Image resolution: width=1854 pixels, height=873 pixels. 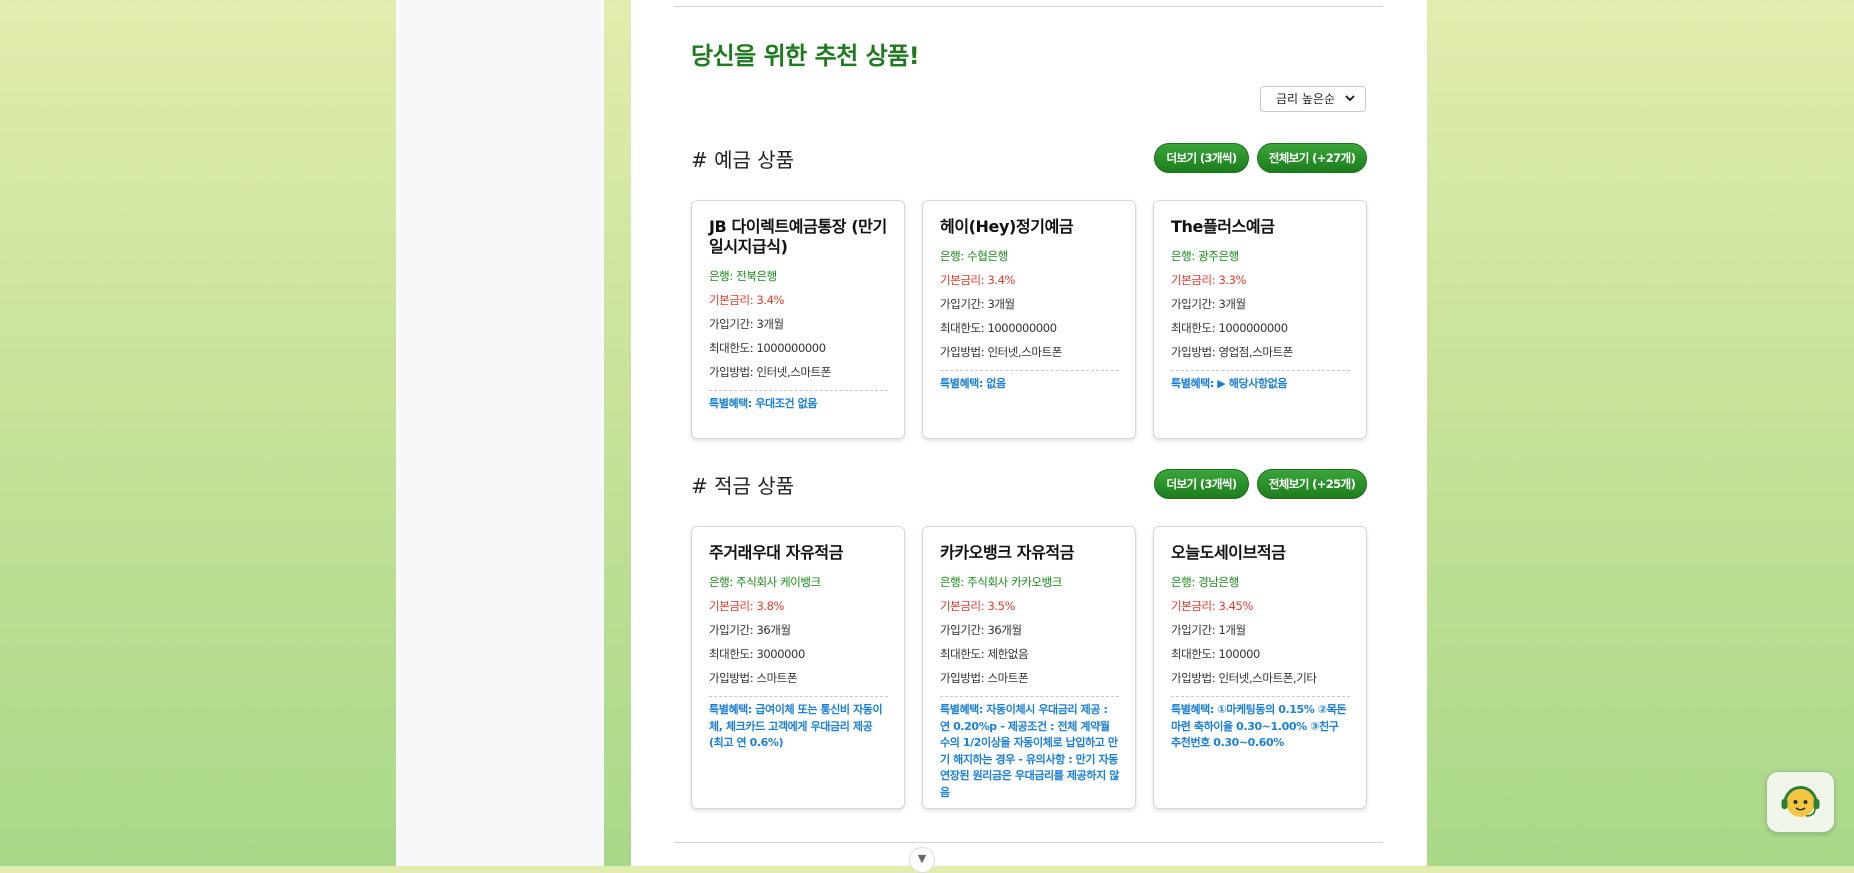 I want to click on max-limit: 최대한도: 100000, so click(x=1215, y=654).